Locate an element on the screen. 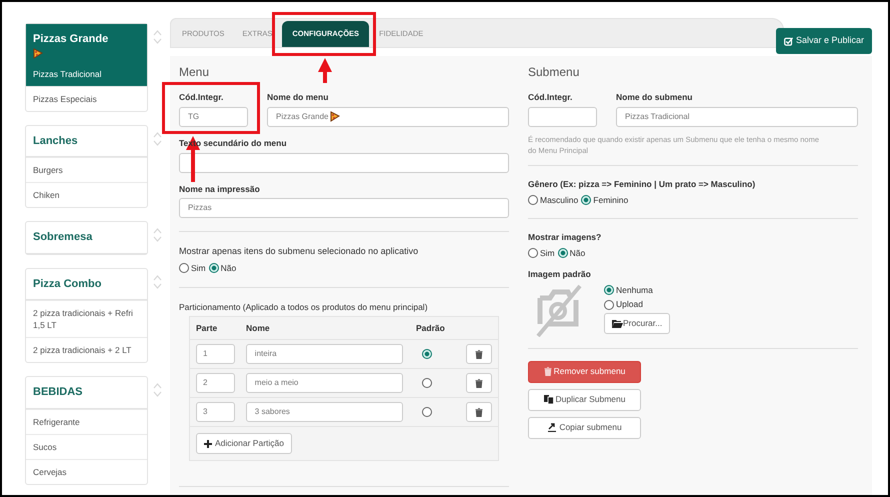 This screenshot has height=497, width=890. plus-icon is located at coordinates (208, 444).